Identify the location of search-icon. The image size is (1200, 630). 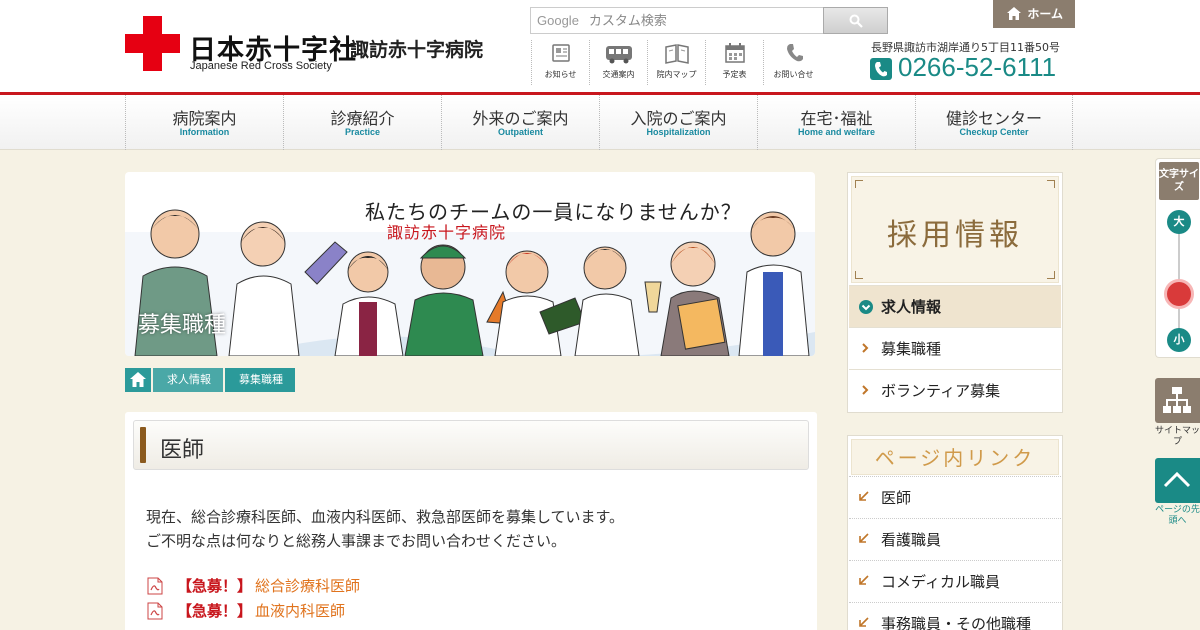
(856, 21).